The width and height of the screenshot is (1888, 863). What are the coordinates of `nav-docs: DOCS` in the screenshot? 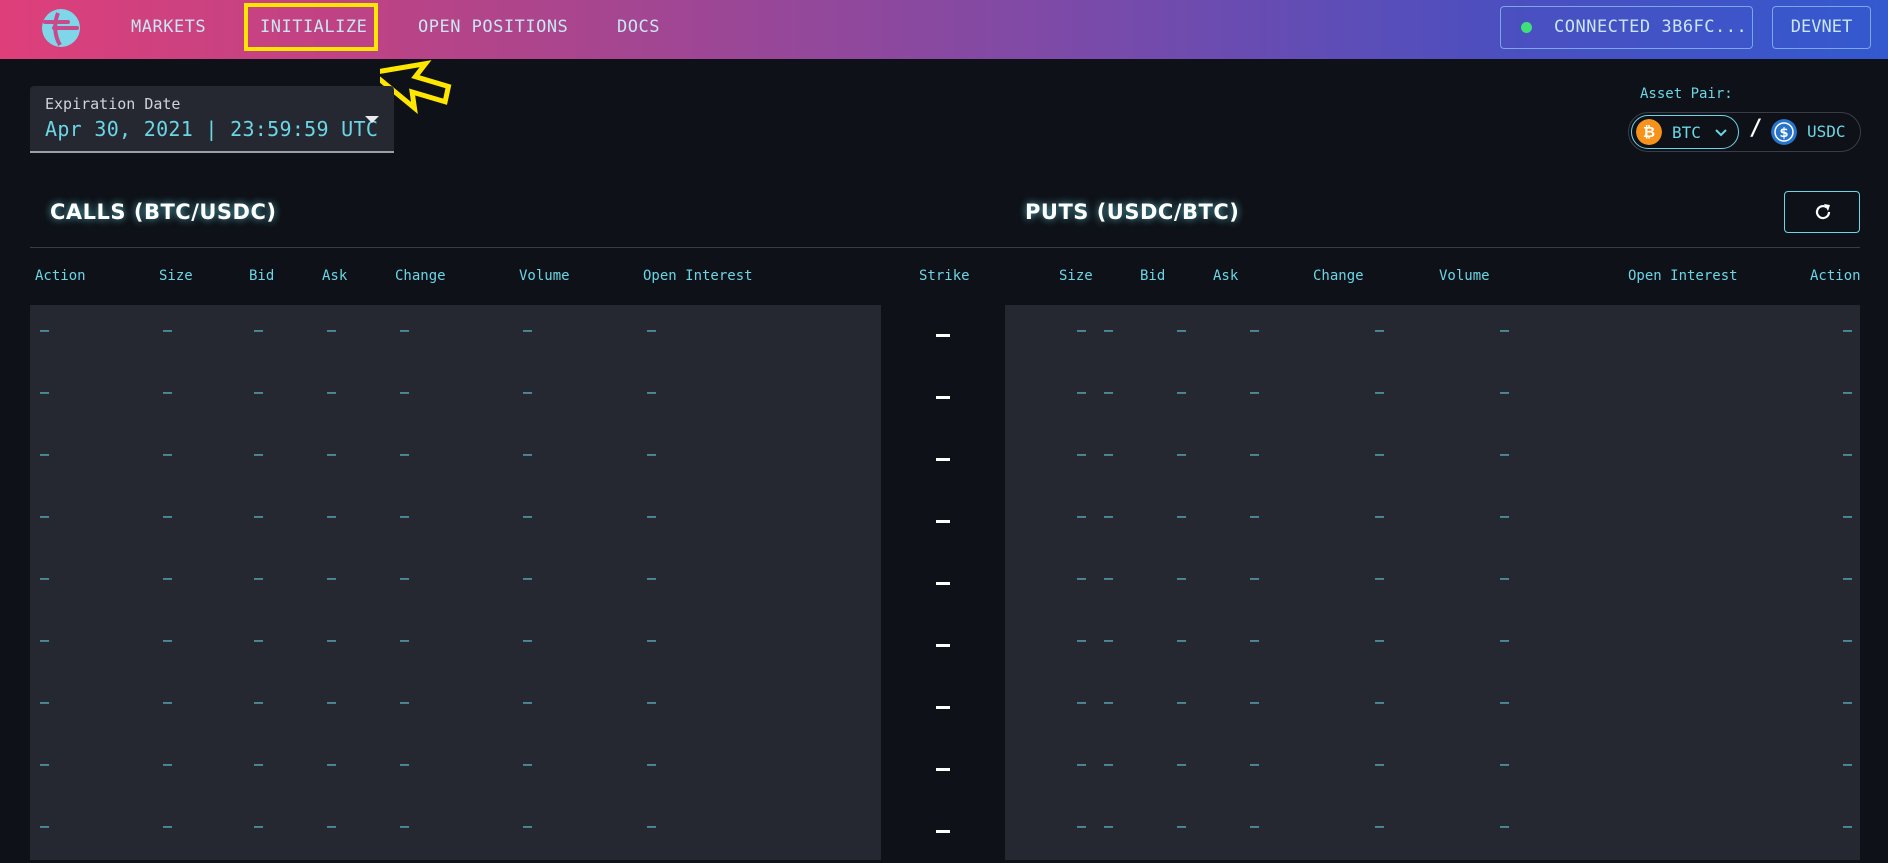 It's located at (638, 27).